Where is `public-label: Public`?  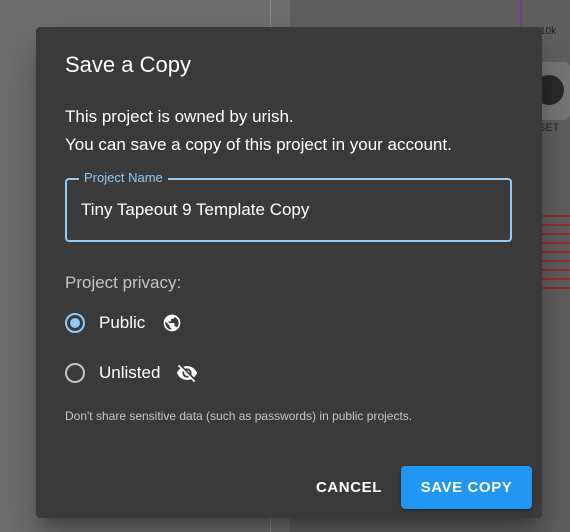
public-label: Public is located at coordinates (122, 322).